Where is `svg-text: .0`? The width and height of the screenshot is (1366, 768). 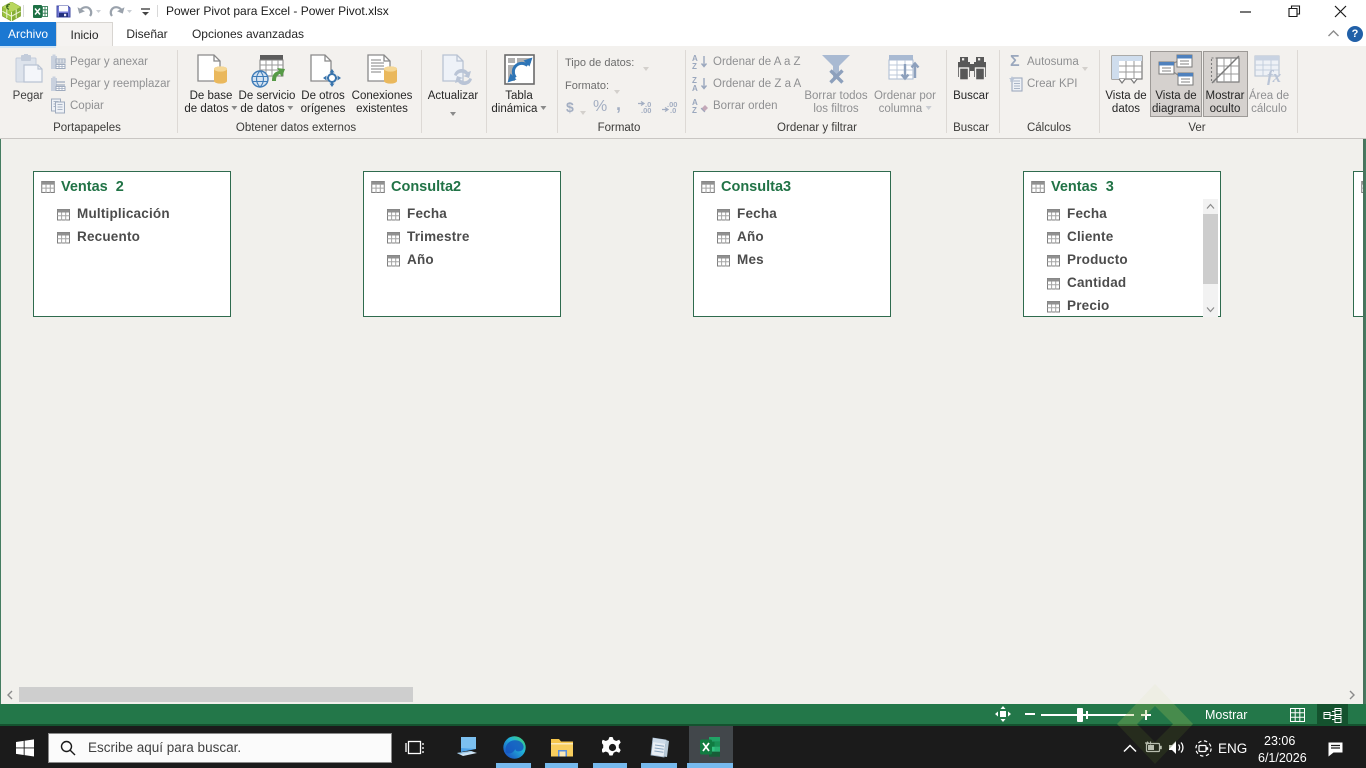
svg-text: .0 is located at coordinates (673, 109).